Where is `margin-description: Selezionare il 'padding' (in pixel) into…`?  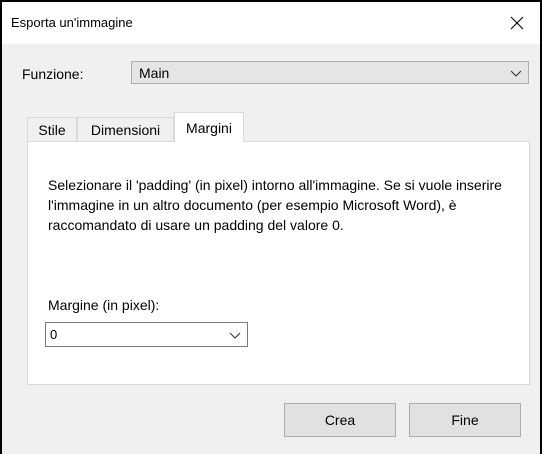 margin-description: Selezionare il 'padding' (in pixel) into… is located at coordinates (275, 205).